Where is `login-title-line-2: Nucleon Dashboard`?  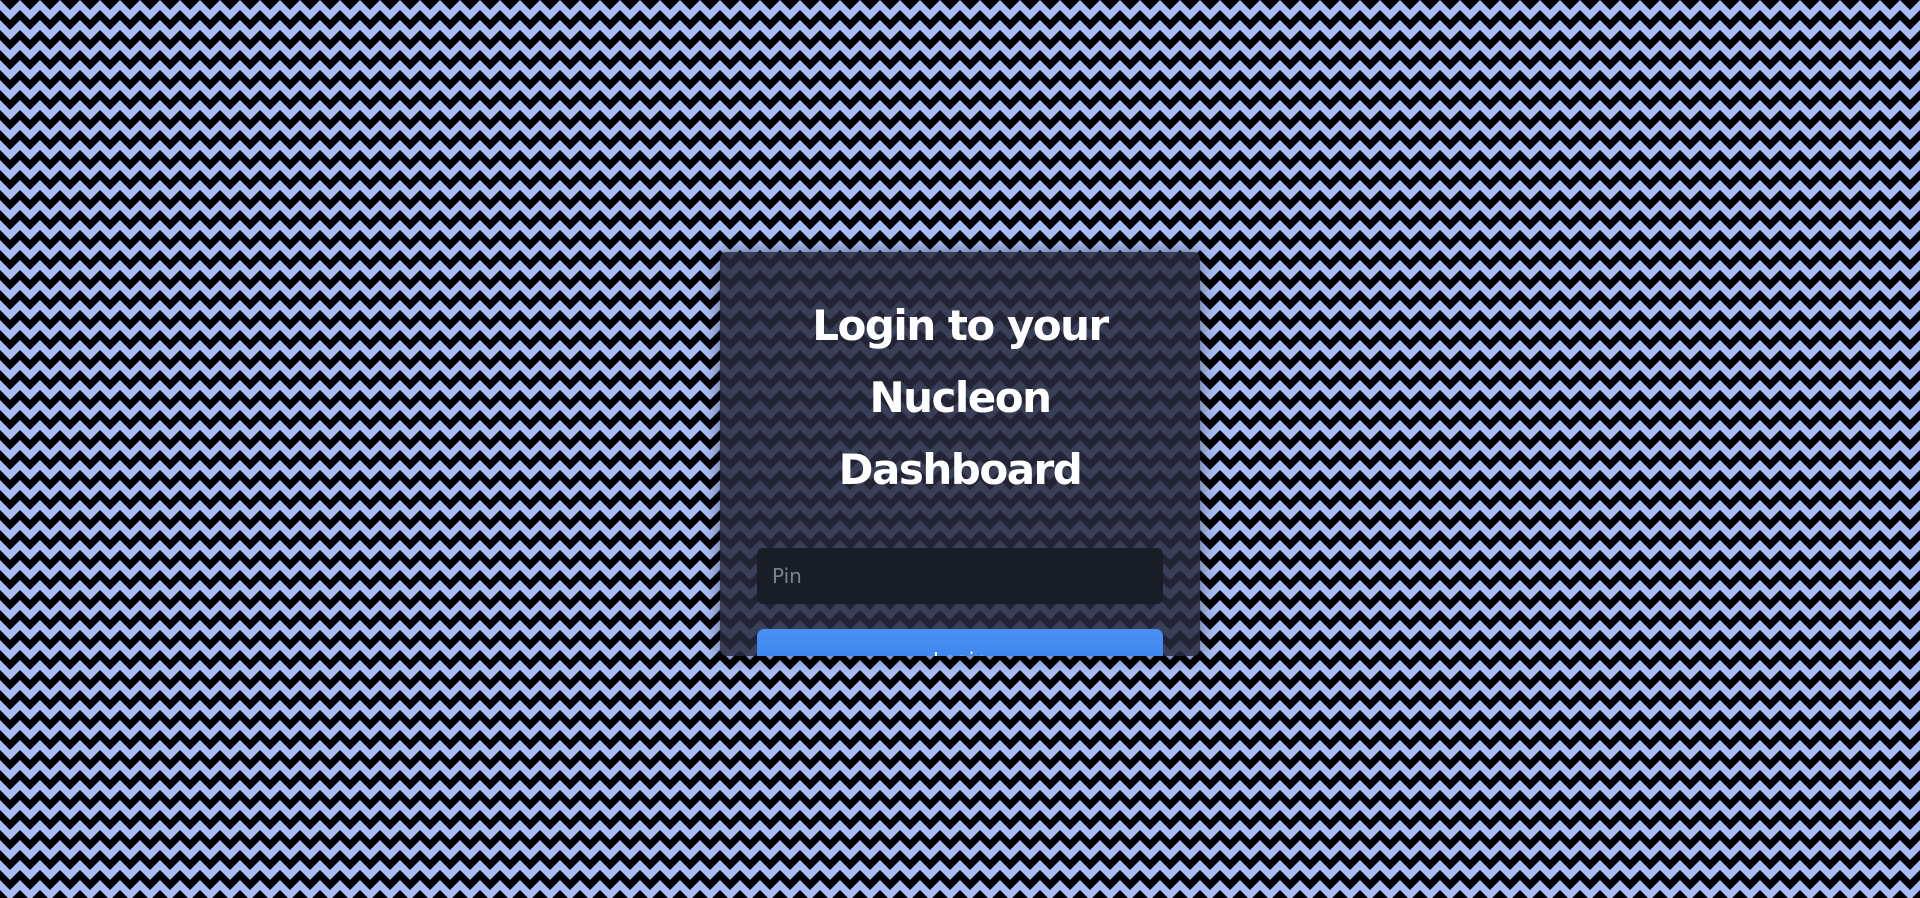
login-title-line-2: Nucleon Dashboard is located at coordinates (960, 433).